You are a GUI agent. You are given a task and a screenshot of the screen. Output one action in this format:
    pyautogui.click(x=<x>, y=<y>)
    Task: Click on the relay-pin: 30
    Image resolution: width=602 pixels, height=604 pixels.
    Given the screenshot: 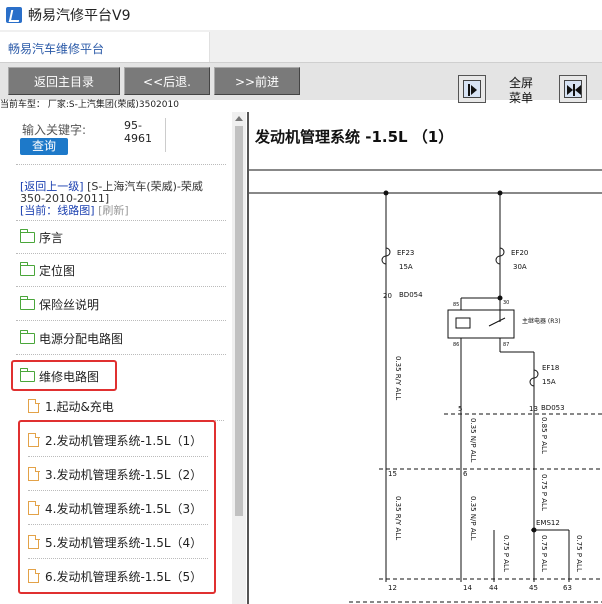 What is the action you would take?
    pyautogui.click(x=506, y=303)
    